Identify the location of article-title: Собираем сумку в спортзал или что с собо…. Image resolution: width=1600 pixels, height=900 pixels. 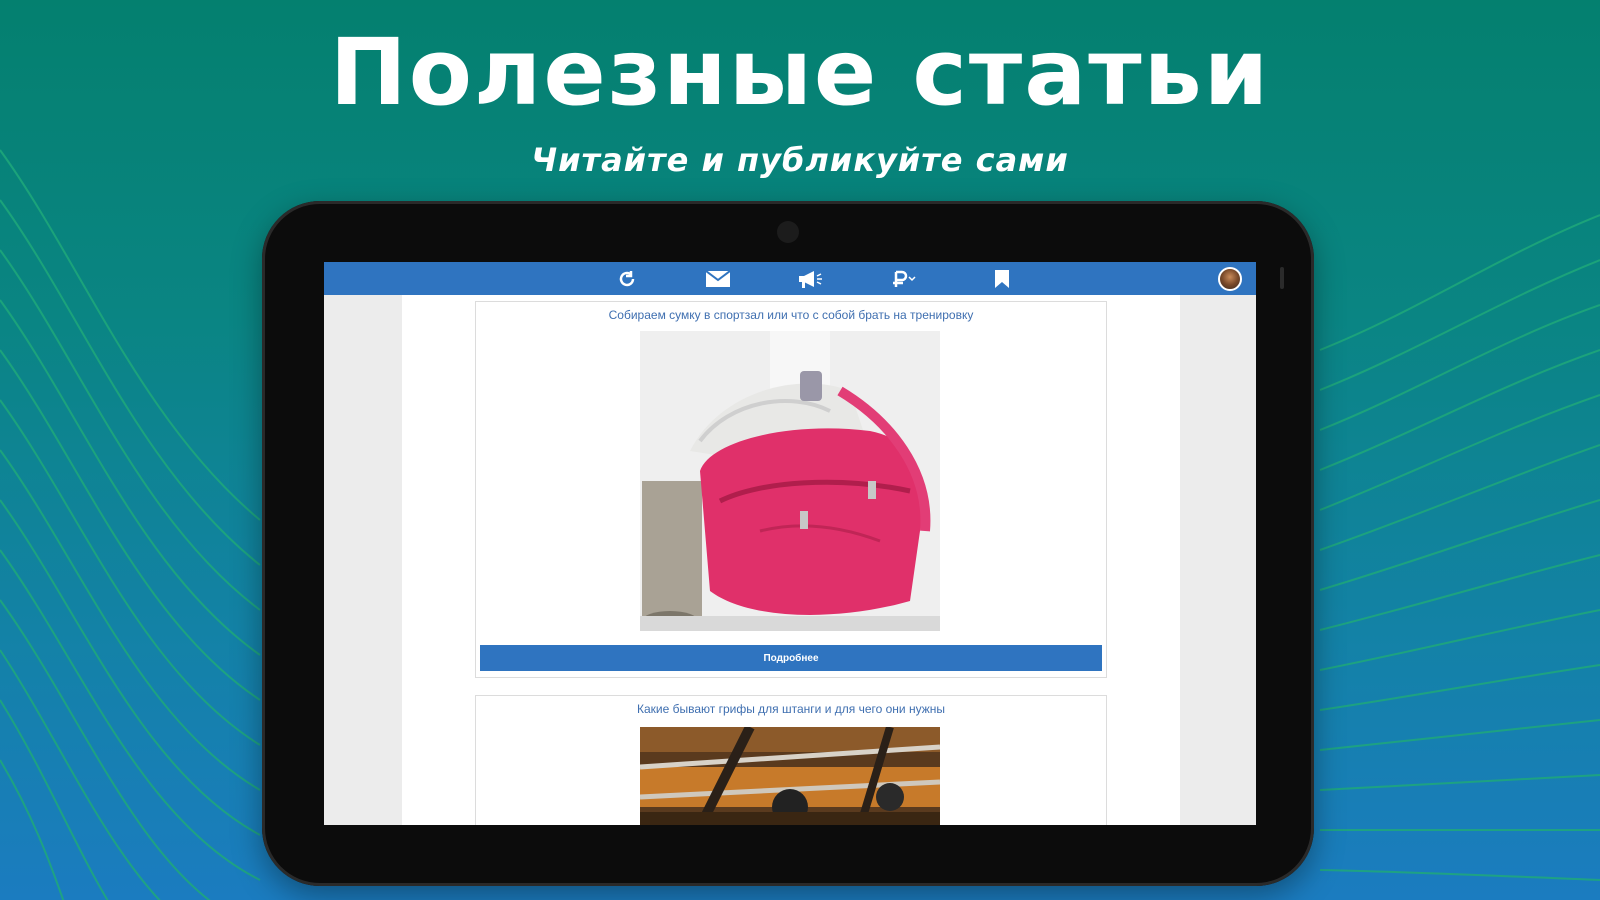
(791, 315).